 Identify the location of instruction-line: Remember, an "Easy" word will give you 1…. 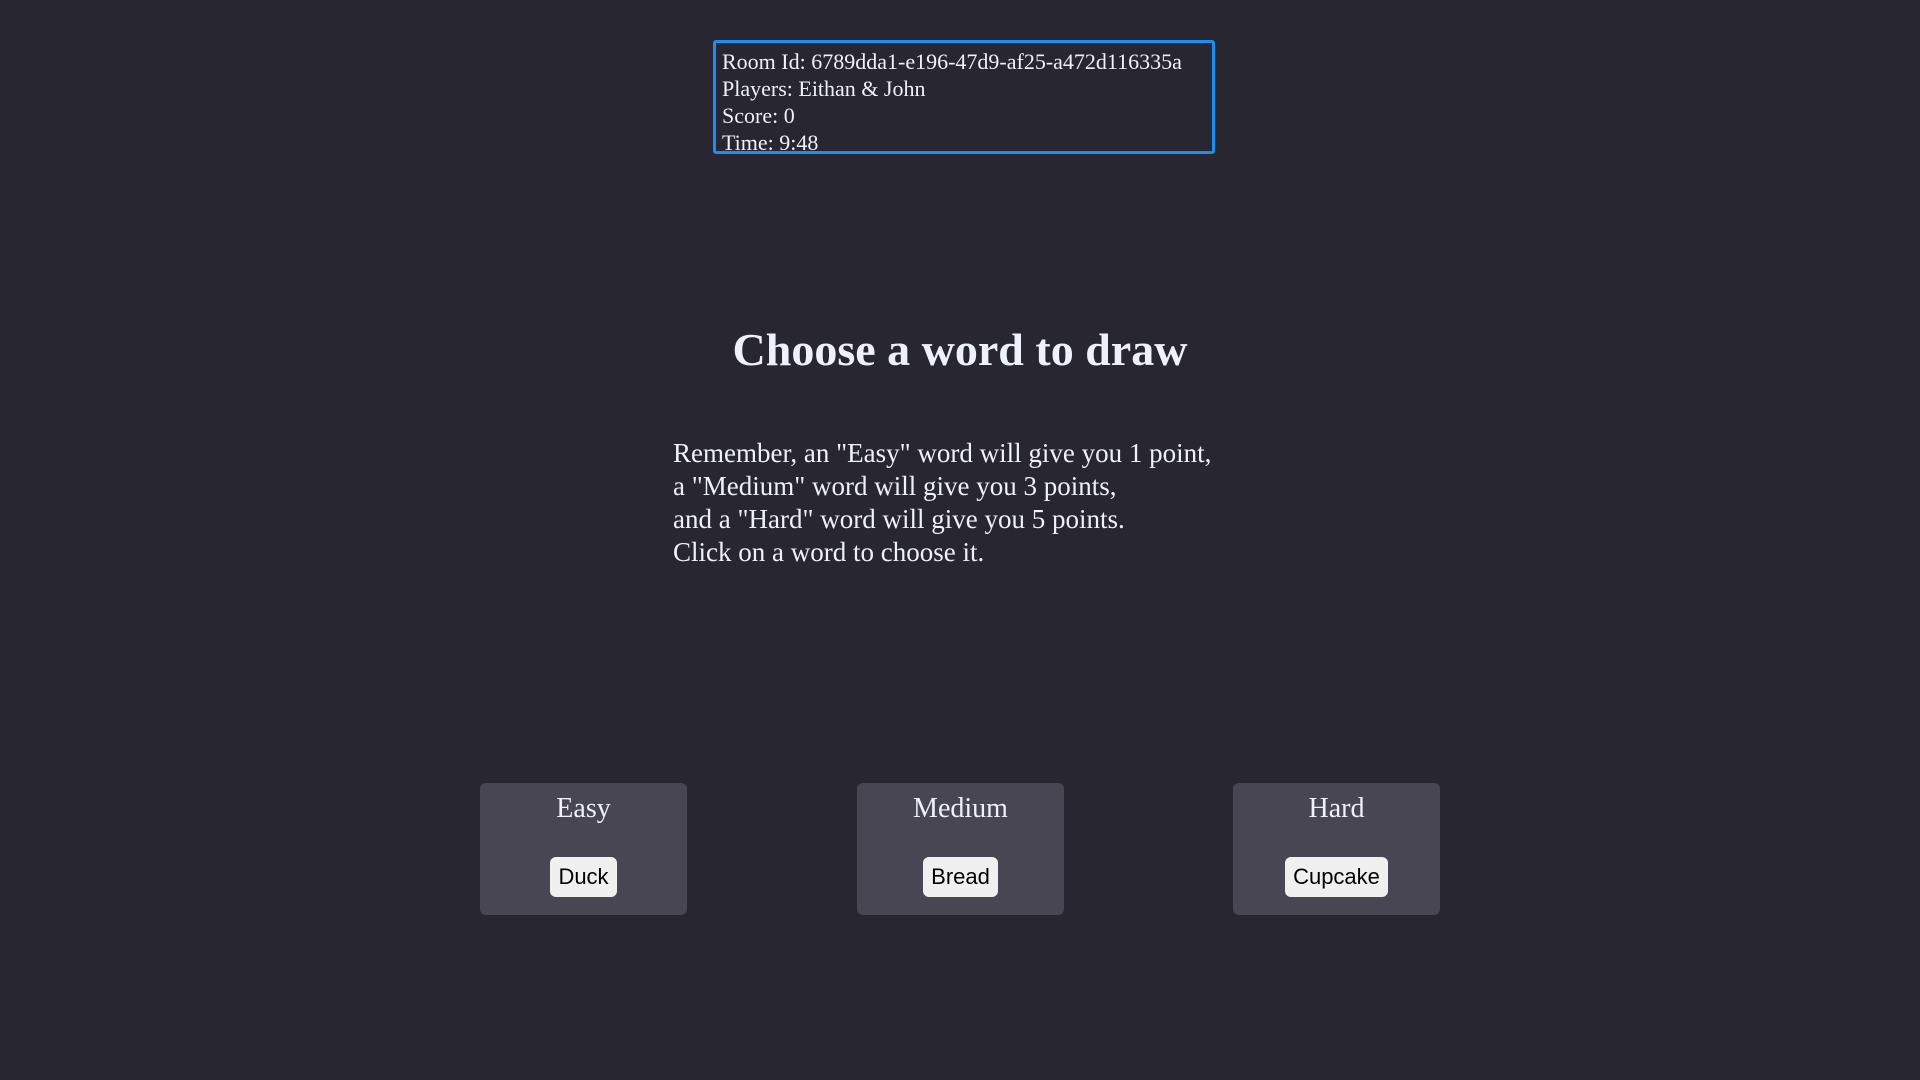
(942, 453).